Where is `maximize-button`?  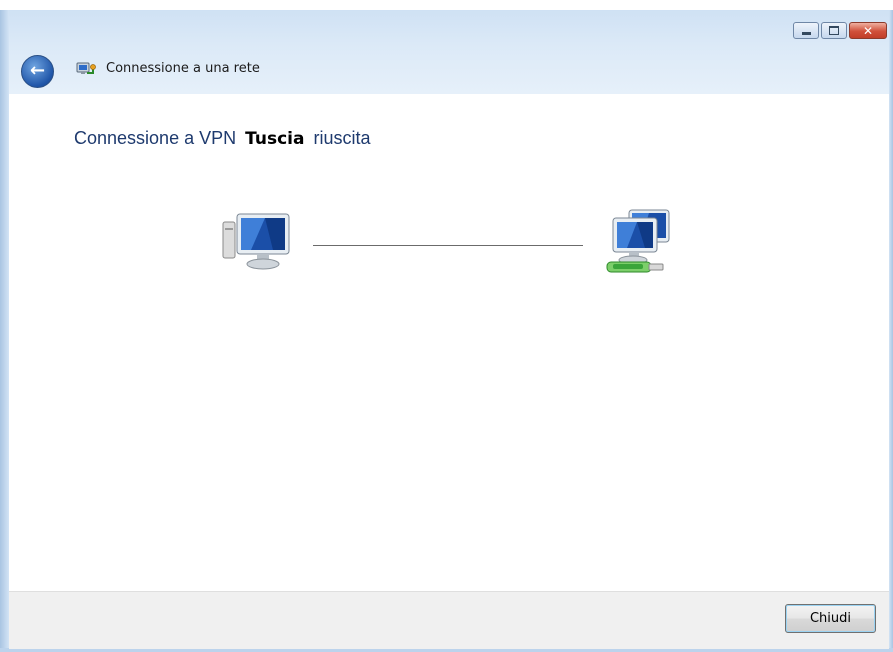
maximize-button is located at coordinates (834, 30).